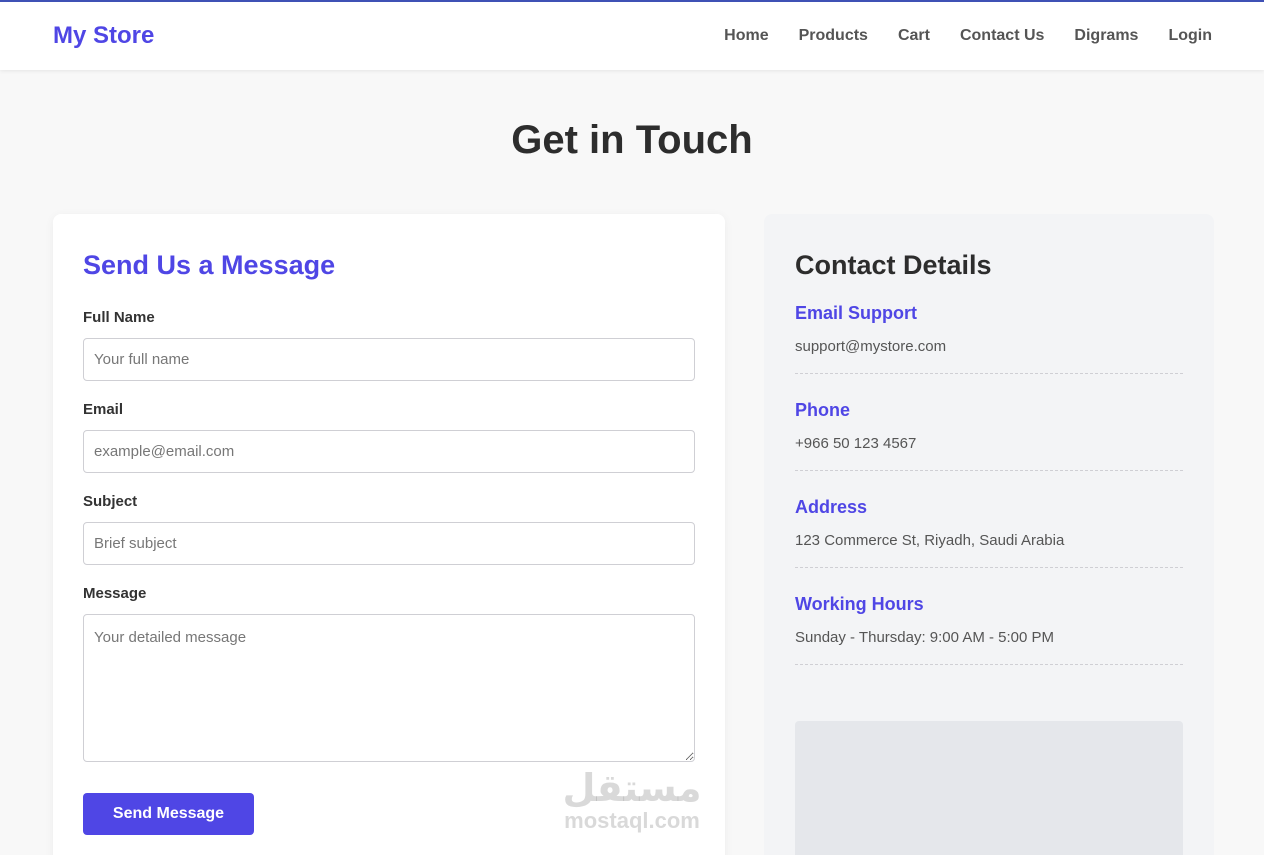 This screenshot has width=1264, height=855. Describe the element at coordinates (110, 501) in the screenshot. I see `subject-label: Subject` at that location.